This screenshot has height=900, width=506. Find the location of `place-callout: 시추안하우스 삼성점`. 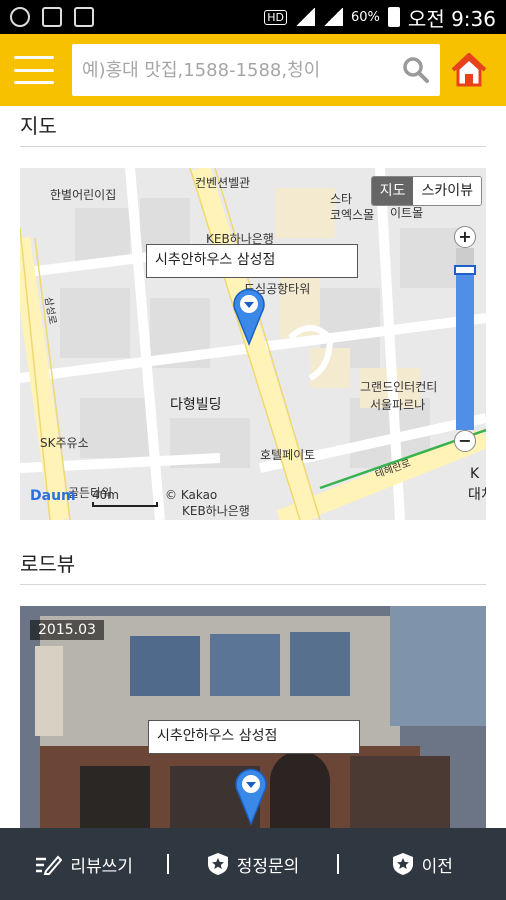

place-callout: 시추안하우스 삼성점 is located at coordinates (252, 261).